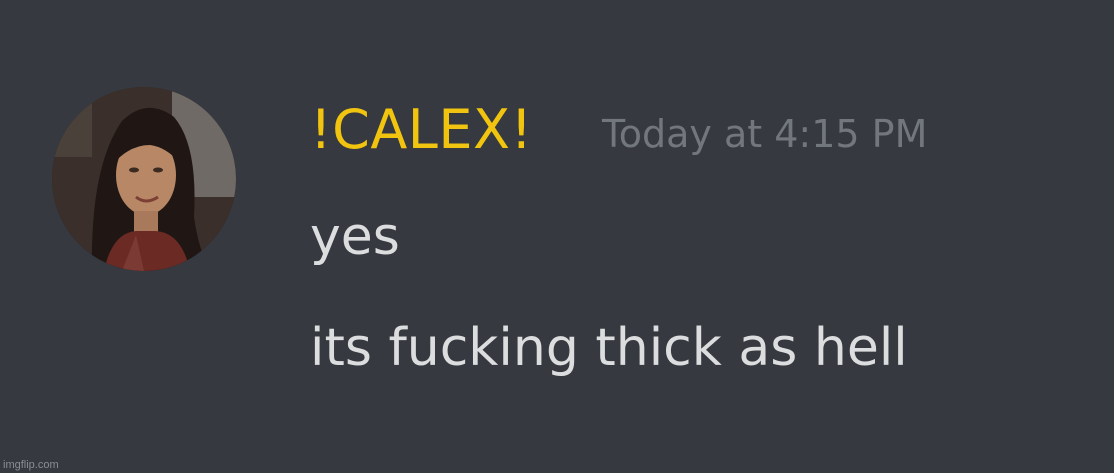 This screenshot has height=473, width=1114. I want to click on username: !CALEX!, so click(421, 130).